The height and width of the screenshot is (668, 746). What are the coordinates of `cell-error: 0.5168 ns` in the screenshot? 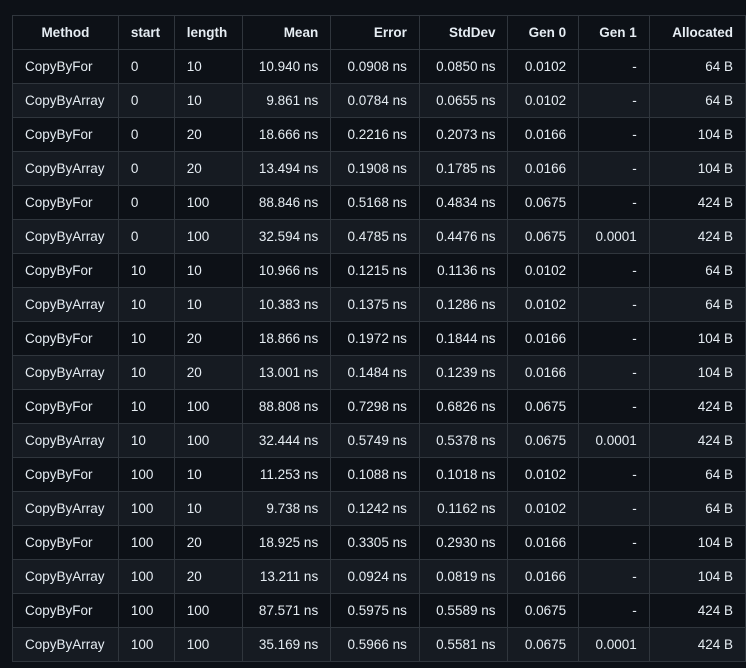 It's located at (375, 202).